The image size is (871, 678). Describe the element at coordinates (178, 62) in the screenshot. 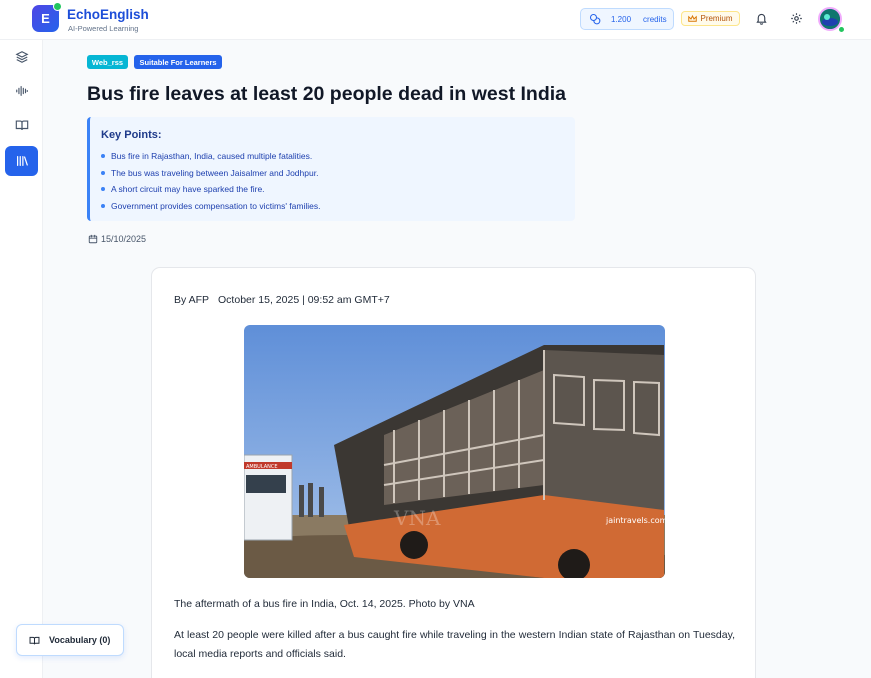

I see `tag-suitable-for-learners: Suitable For Learners` at that location.